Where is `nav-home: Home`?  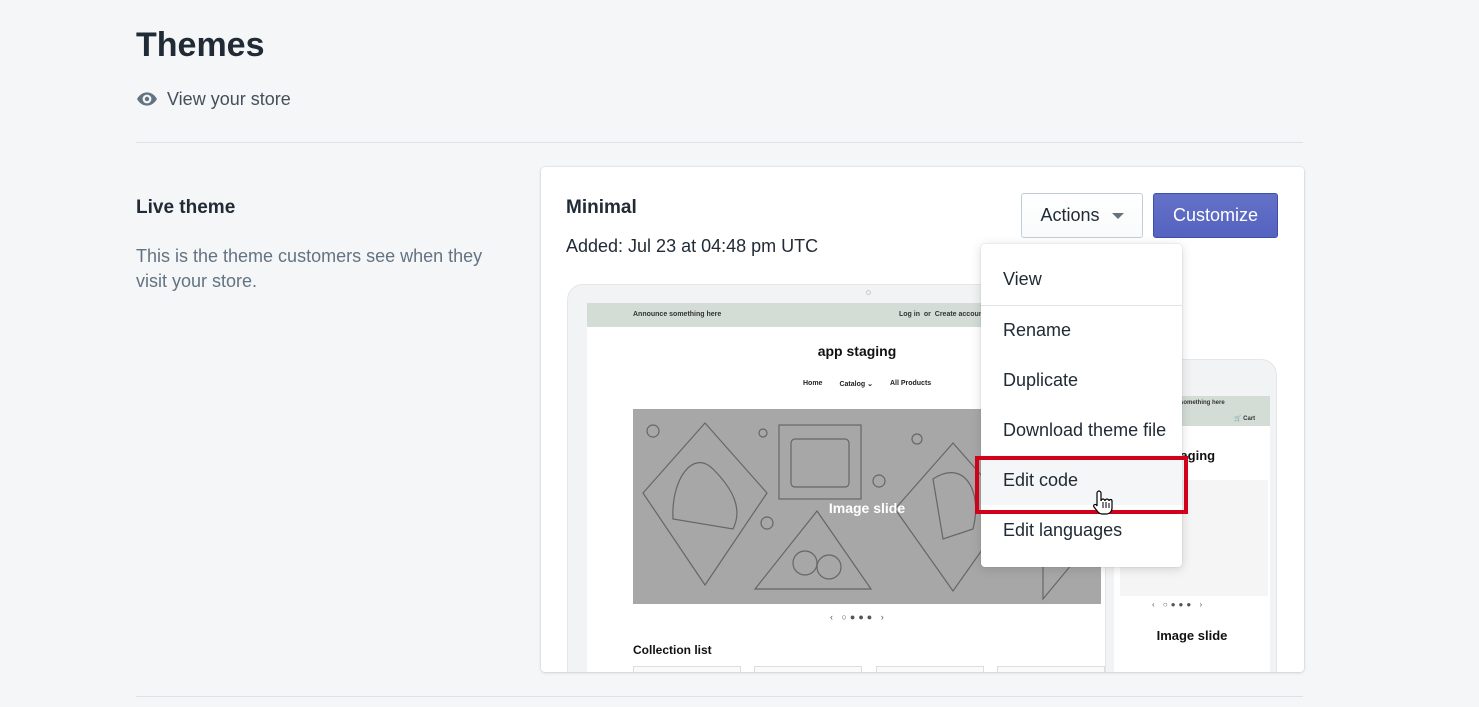 nav-home: Home is located at coordinates (813, 383).